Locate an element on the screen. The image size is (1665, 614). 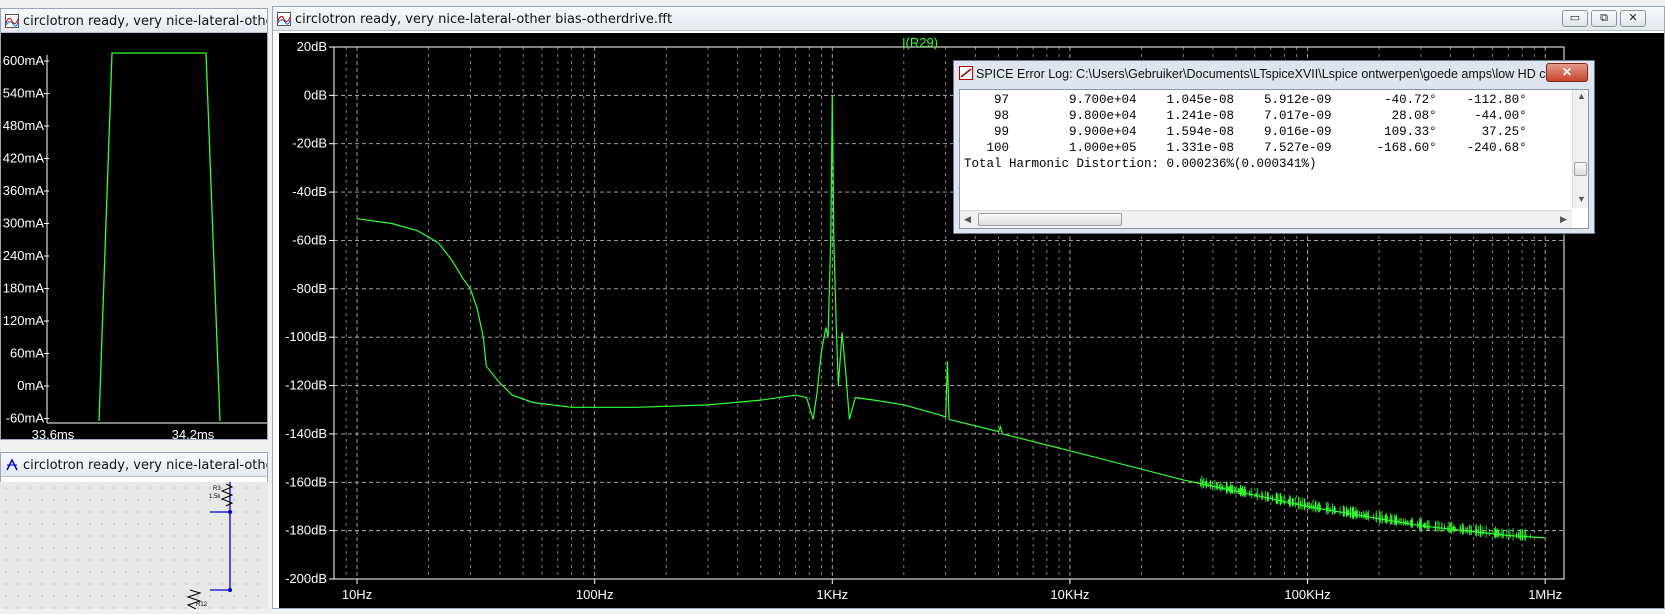
horizontal-scroll-thumb is located at coordinates (1050, 219).